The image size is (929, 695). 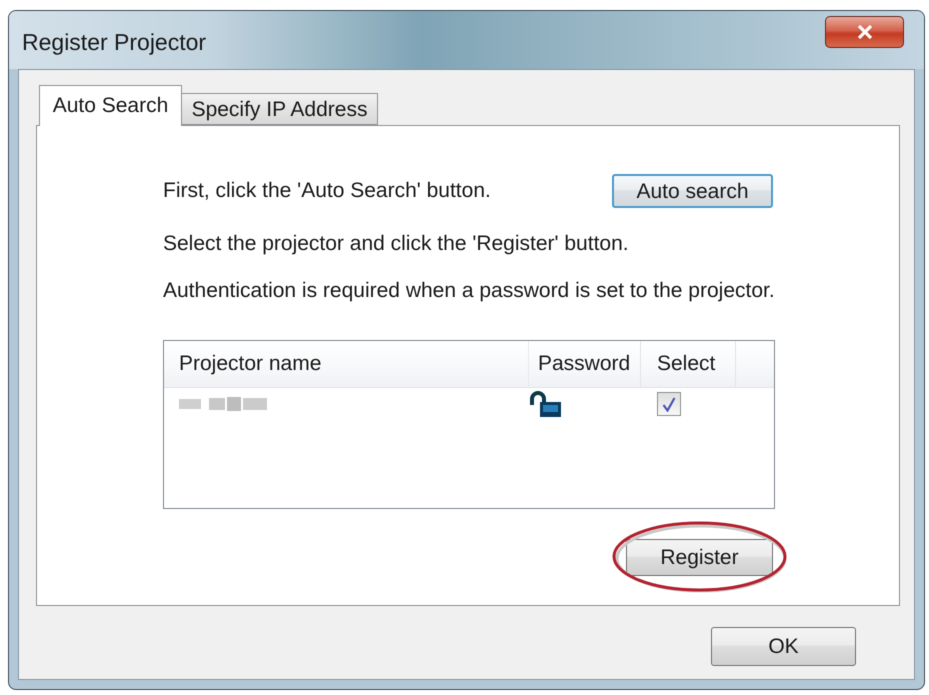 What do you see at coordinates (699, 557) in the screenshot?
I see `register-button: Register` at bounding box center [699, 557].